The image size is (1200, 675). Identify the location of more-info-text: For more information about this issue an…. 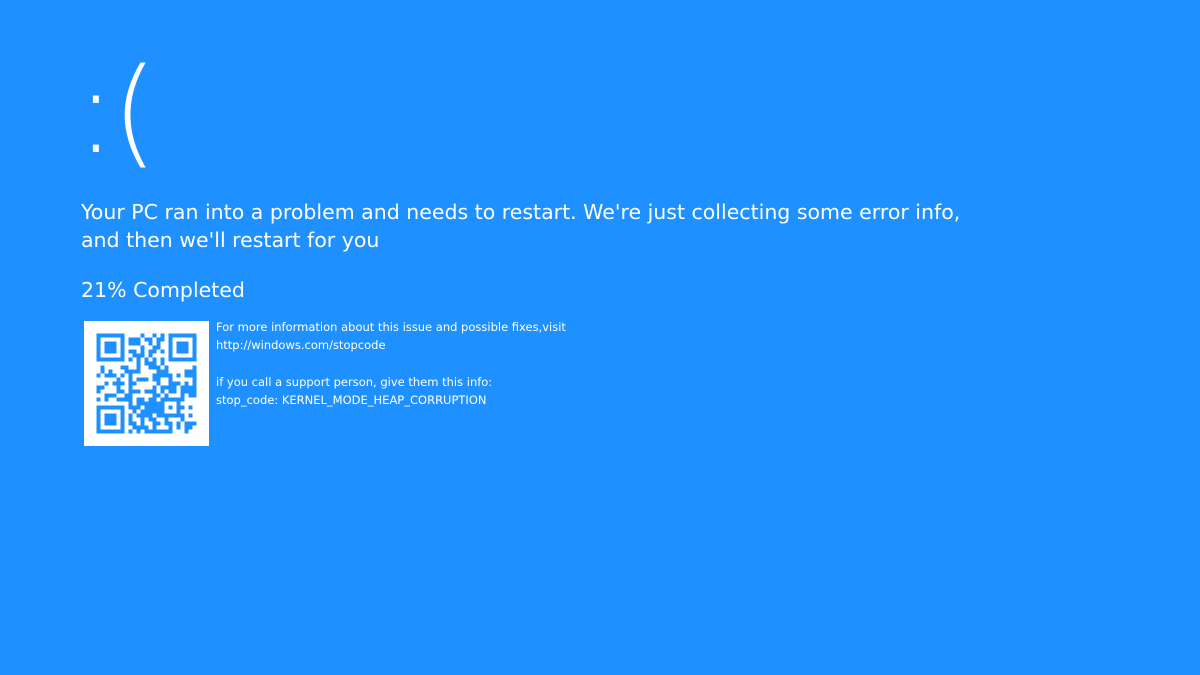
(391, 327).